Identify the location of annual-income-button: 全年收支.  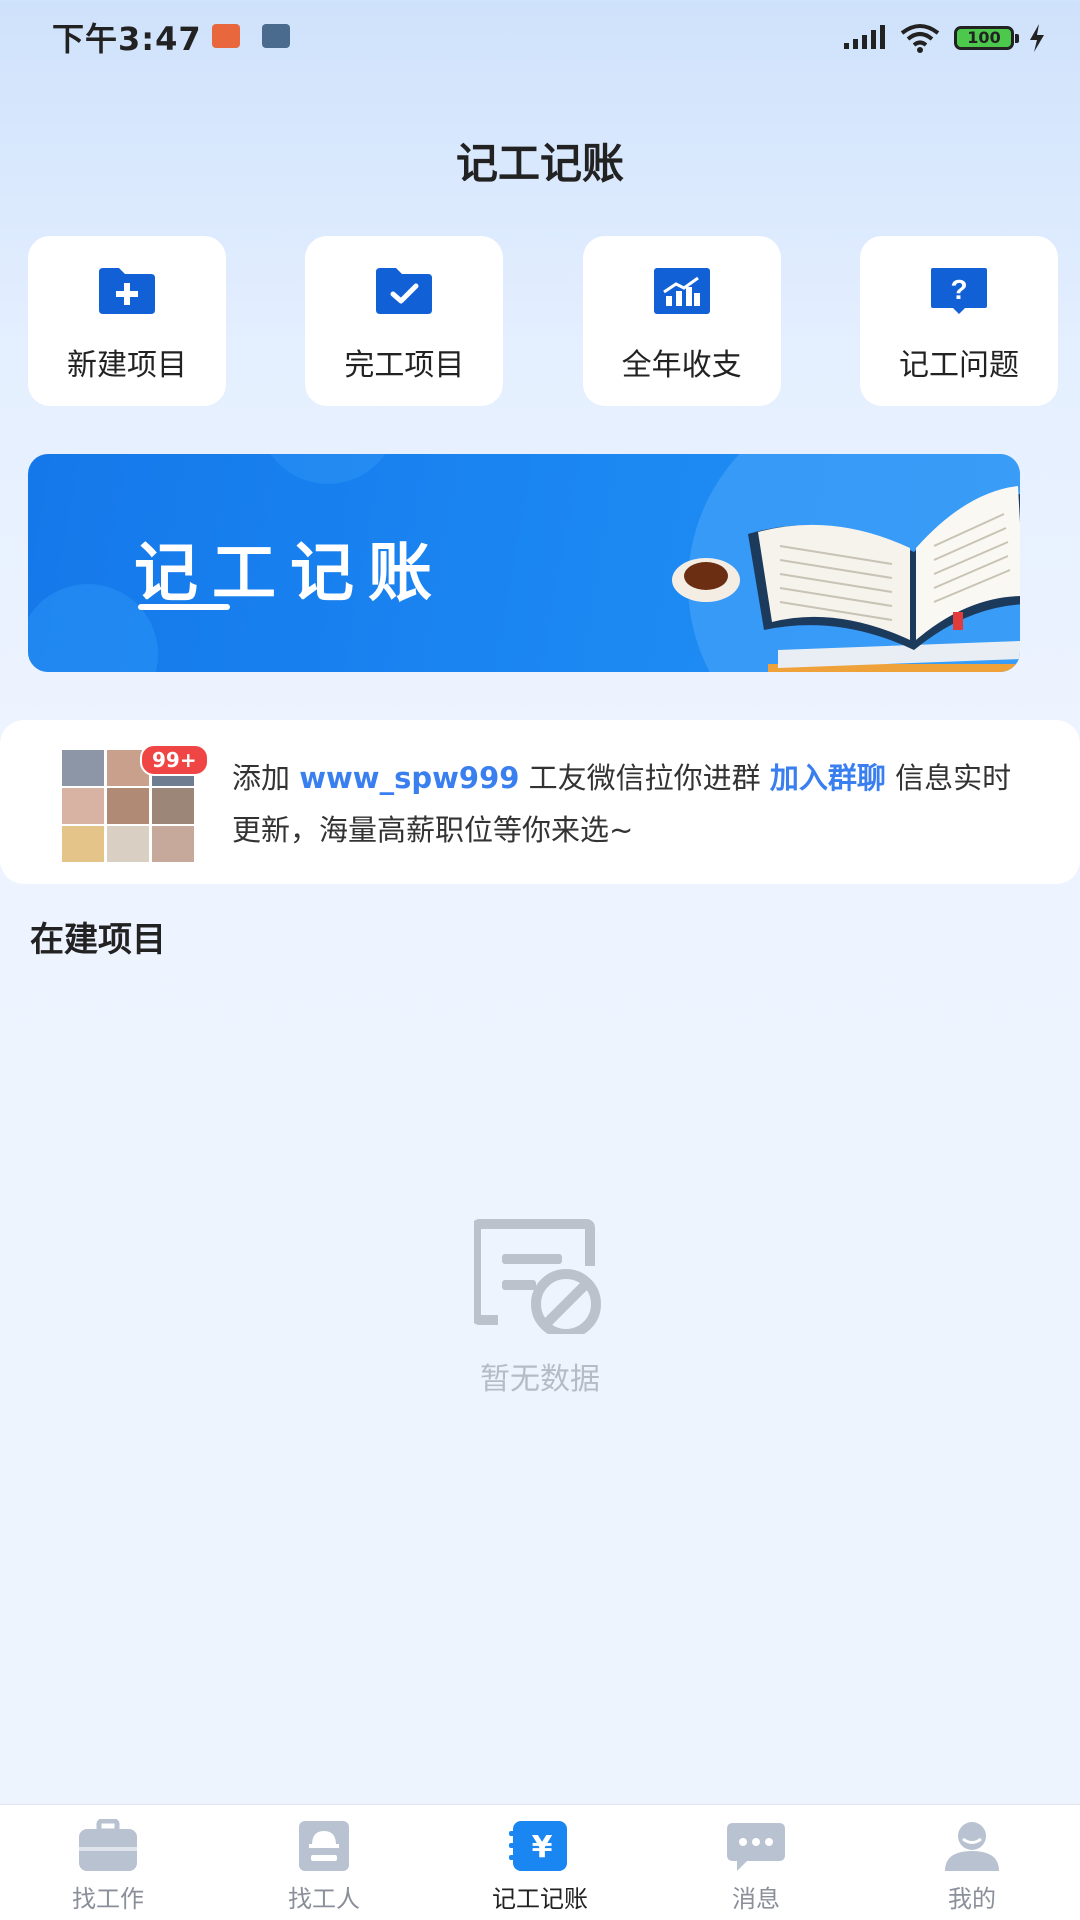
(681, 321).